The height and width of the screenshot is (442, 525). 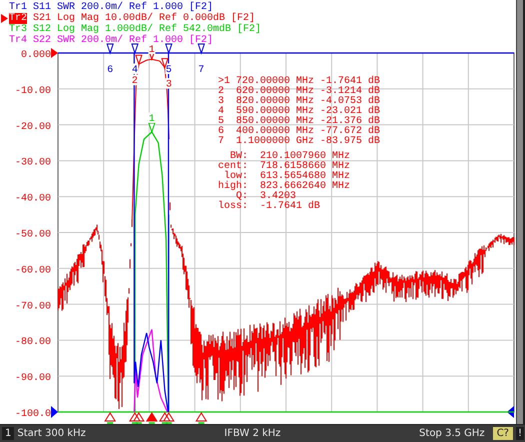 What do you see at coordinates (144, 18) in the screenshot?
I see `trace-settings: S21 Log Mag 10.00dB/ Ref 0.000dB [F2]` at bounding box center [144, 18].